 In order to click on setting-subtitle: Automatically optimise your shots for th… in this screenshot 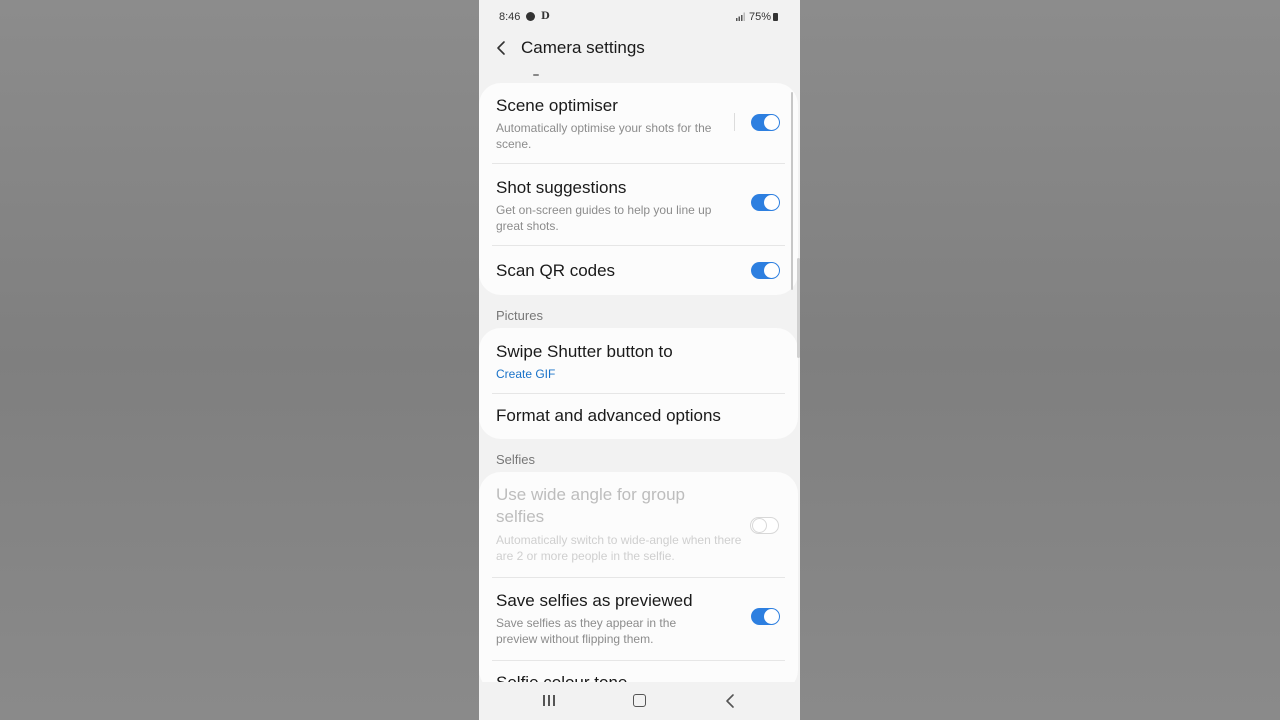, I will do `click(604, 136)`.